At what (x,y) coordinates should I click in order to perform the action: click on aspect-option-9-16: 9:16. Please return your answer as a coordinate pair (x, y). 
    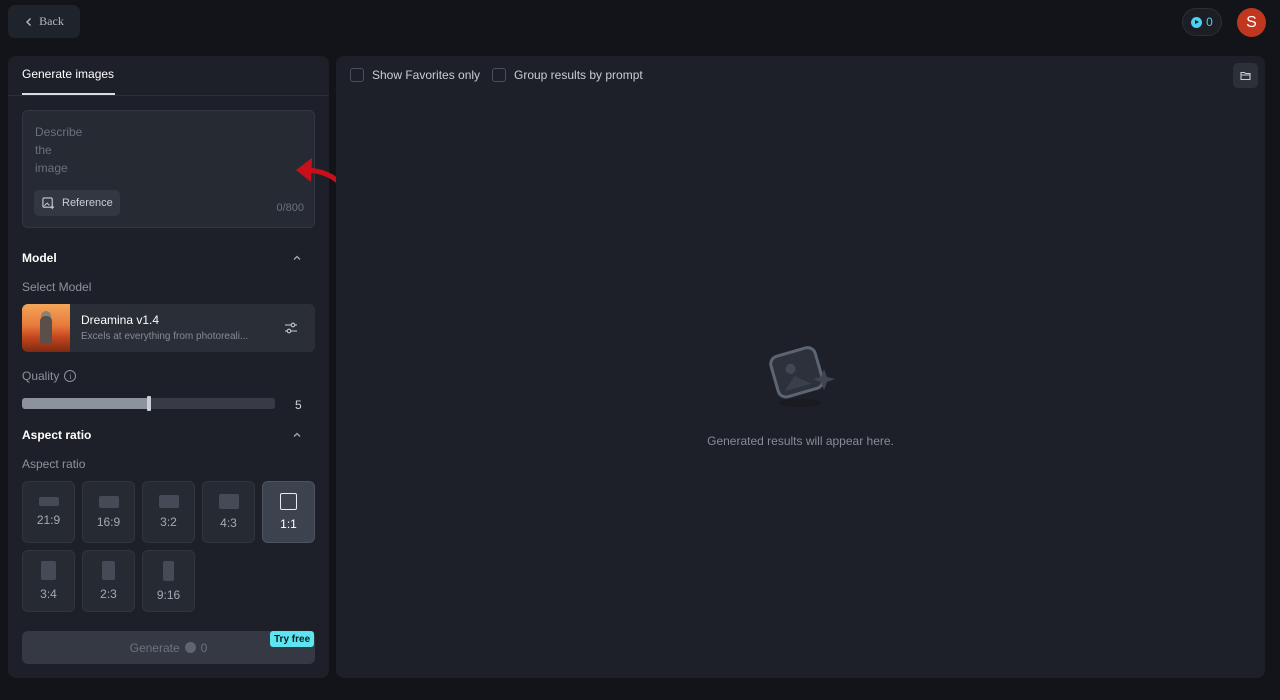
    Looking at the image, I should click on (168, 581).